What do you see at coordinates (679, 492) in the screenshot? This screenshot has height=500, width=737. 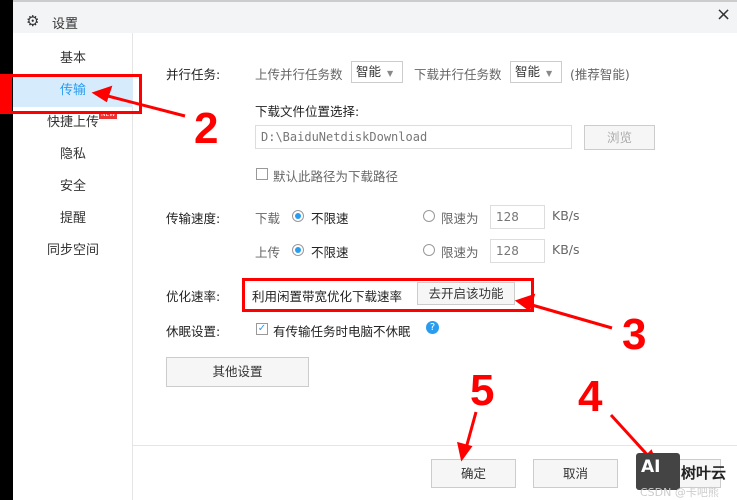 I see `watermark-credit: CSDN @卡吧熊` at bounding box center [679, 492].